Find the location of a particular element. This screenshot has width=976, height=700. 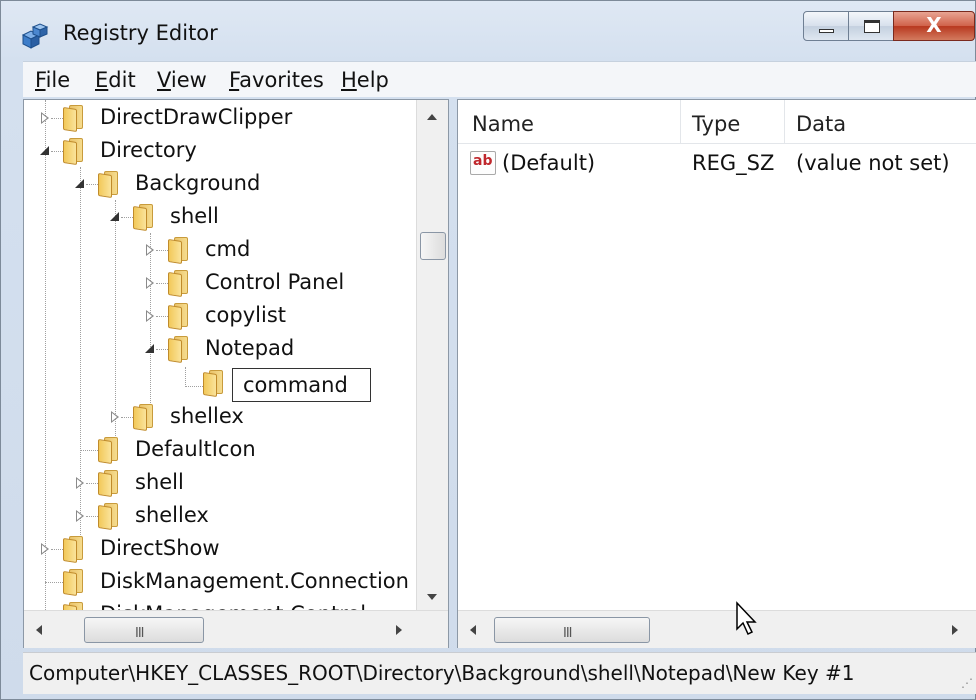

tree-node-directshow: DirectShow is located at coordinates (220, 549).